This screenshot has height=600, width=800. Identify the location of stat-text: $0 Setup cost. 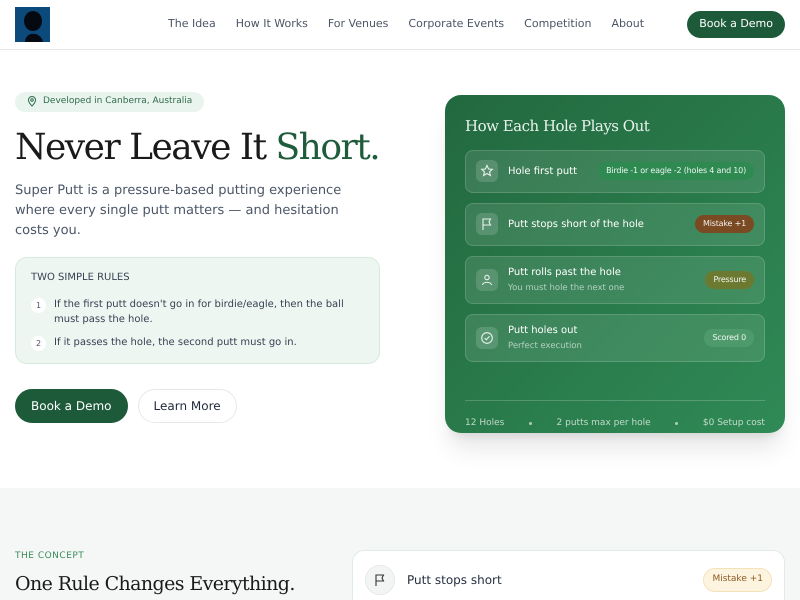
(733, 423).